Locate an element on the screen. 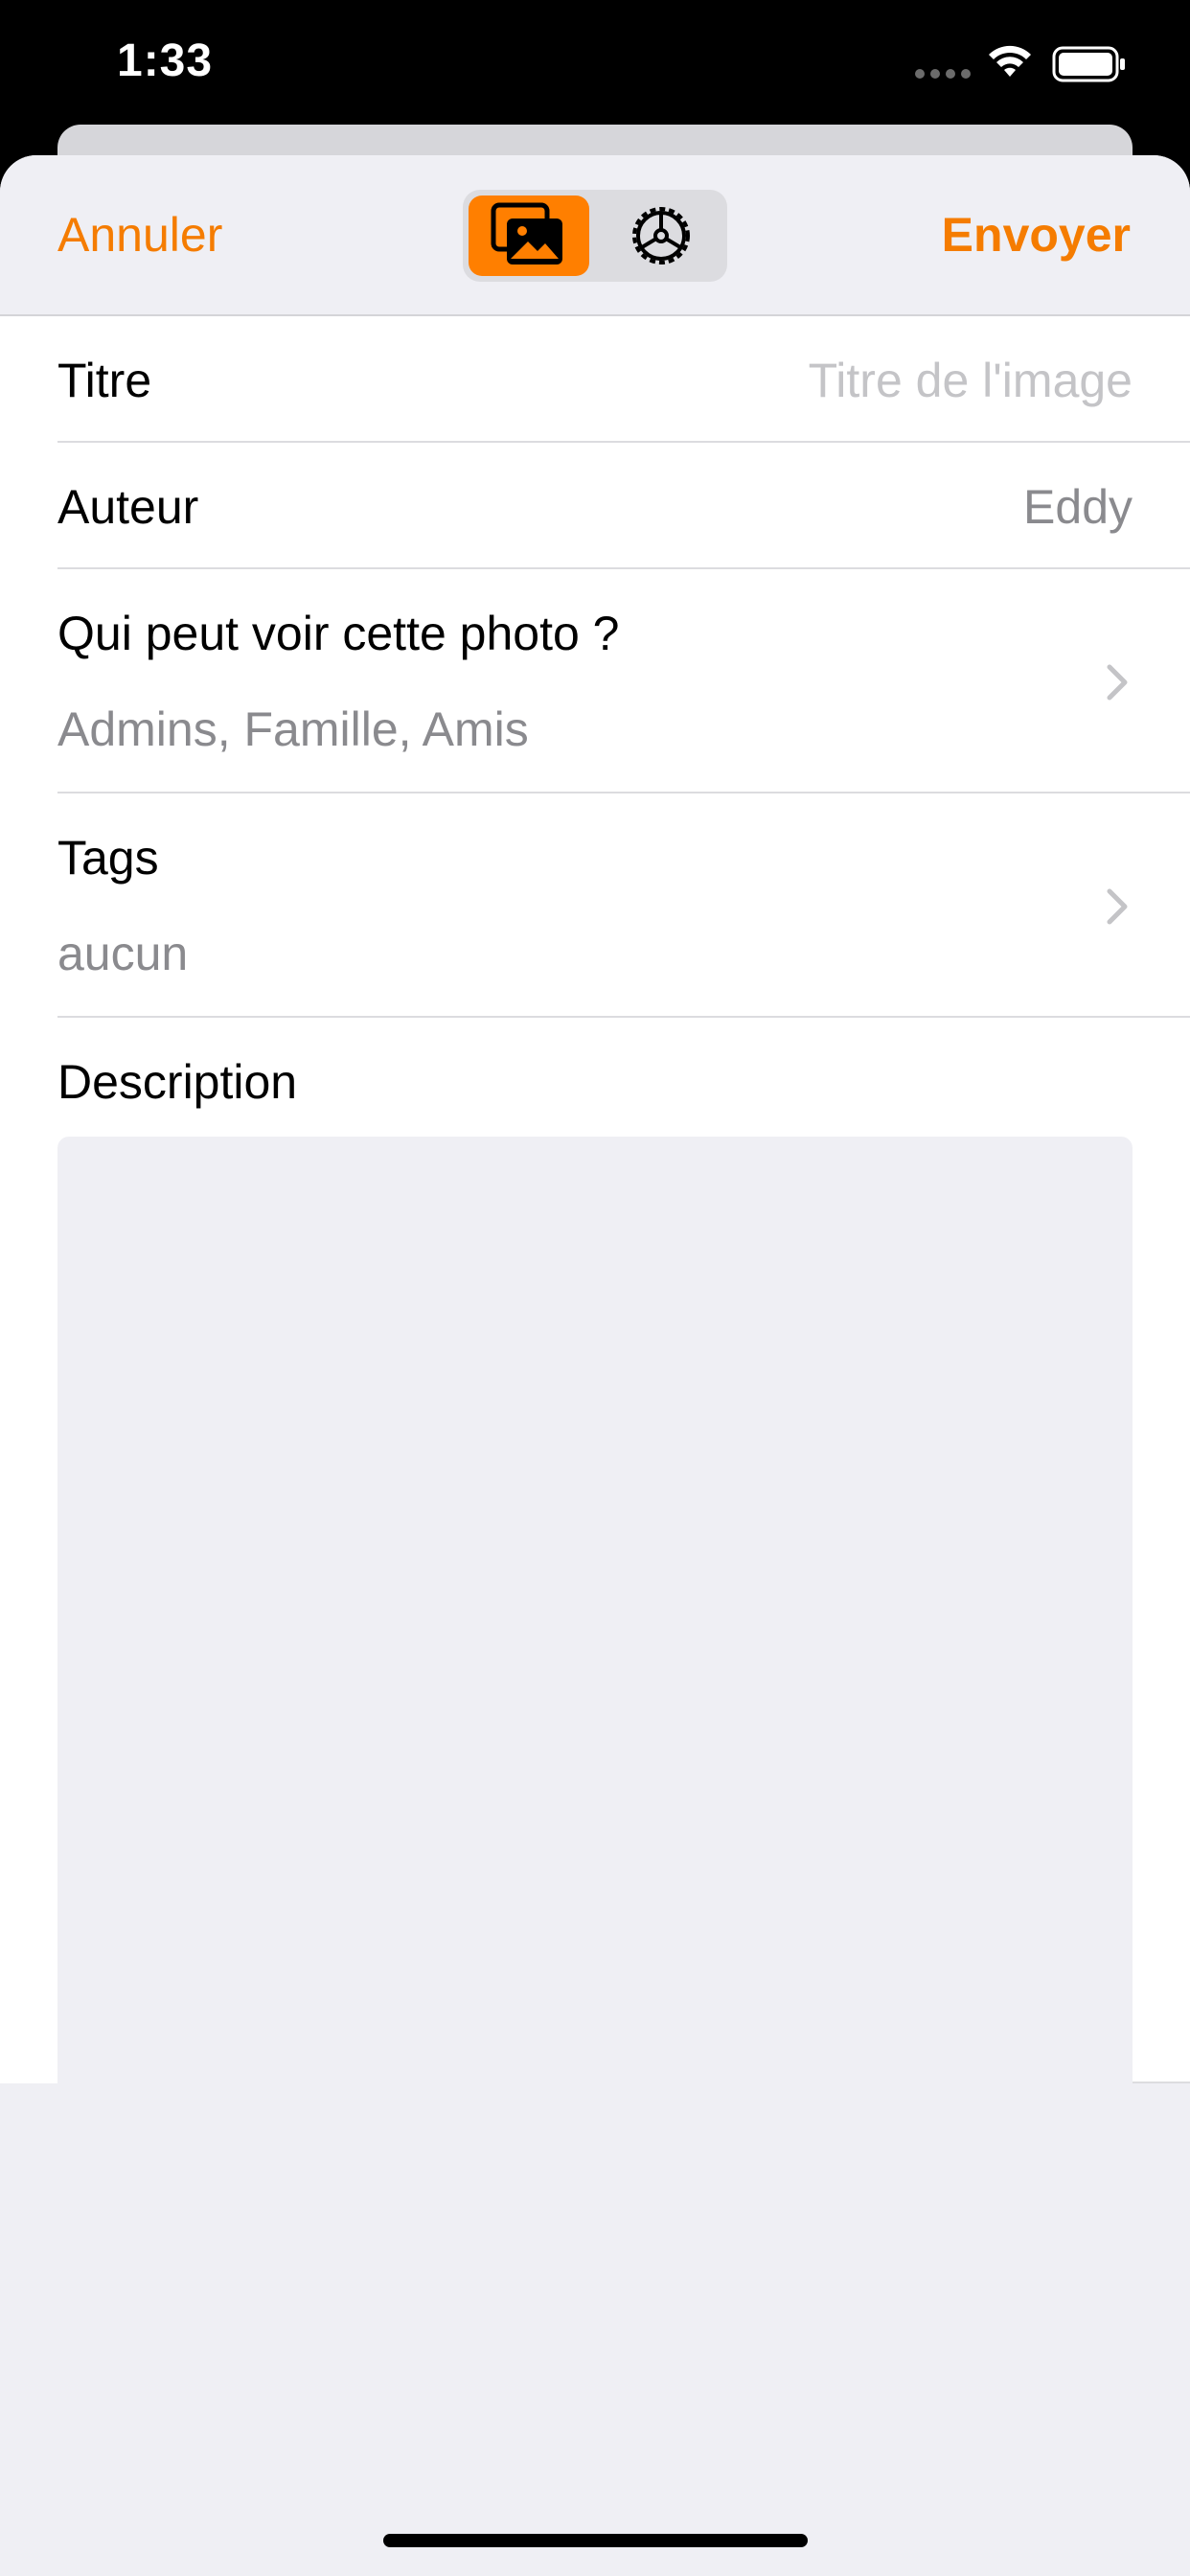 The image size is (1190, 2576). segment-images is located at coordinates (529, 236).